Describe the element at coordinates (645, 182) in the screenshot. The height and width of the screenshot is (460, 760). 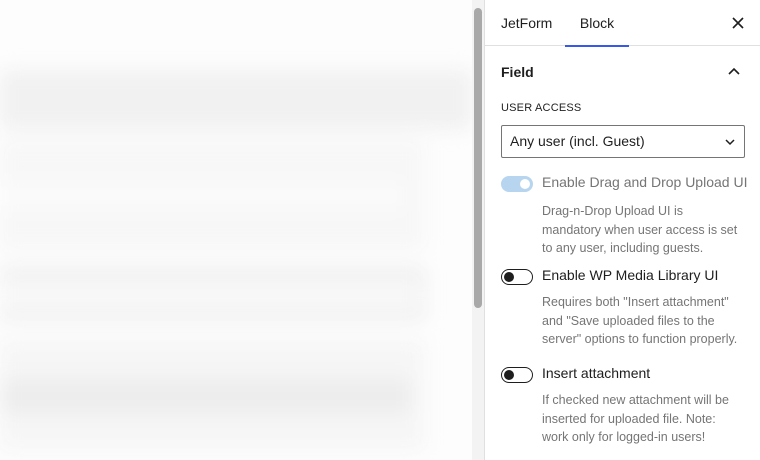
I see `drag-drop-label: Enable Drag and Drop Upload UI` at that location.